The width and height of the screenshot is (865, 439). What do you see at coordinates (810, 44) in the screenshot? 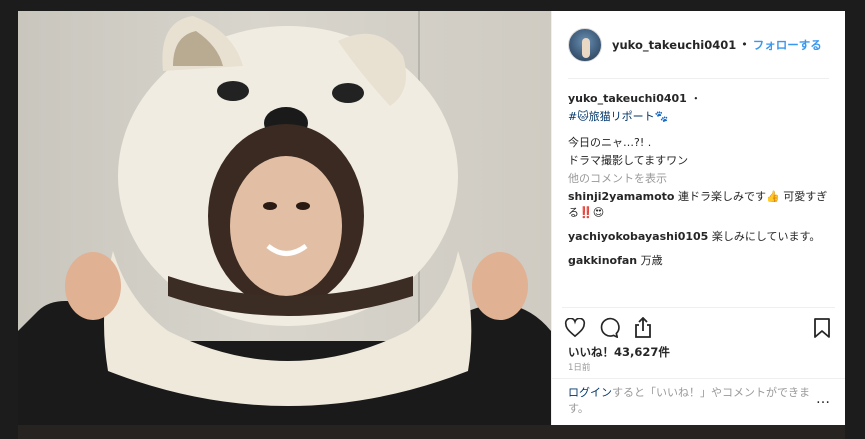
I see `follow-suffix: する` at bounding box center [810, 44].